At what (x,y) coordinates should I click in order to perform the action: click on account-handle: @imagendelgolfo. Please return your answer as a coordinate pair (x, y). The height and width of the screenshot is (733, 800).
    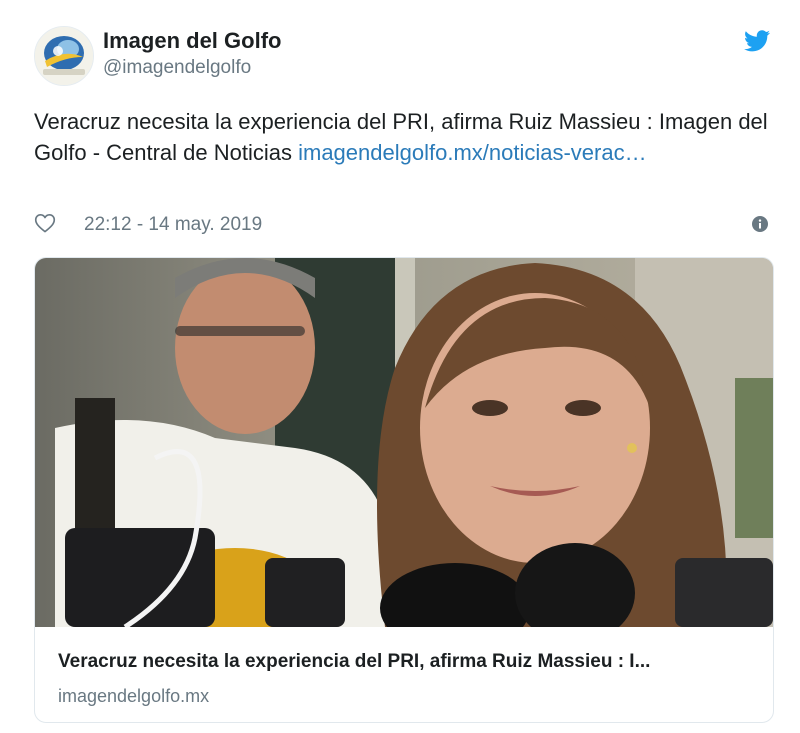
    Looking at the image, I should click on (177, 68).